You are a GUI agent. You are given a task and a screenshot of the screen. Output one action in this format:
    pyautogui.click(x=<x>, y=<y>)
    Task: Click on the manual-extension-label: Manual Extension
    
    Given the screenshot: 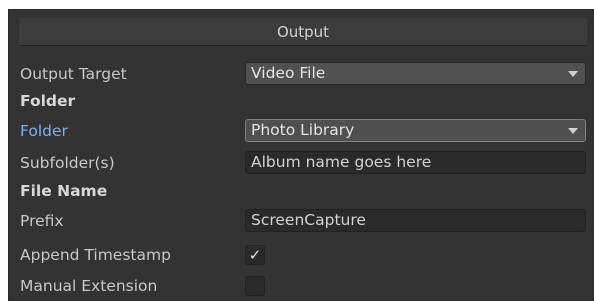 What is the action you would take?
    pyautogui.click(x=89, y=286)
    